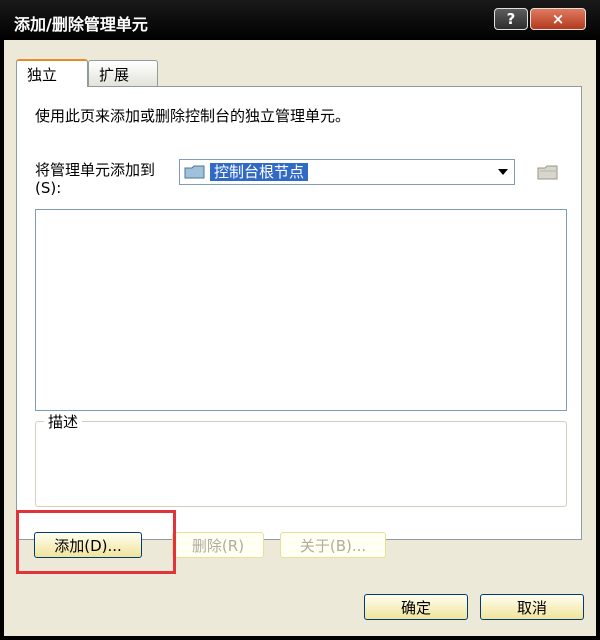 This screenshot has width=600, height=640. I want to click on close-icon: ×, so click(558, 19).